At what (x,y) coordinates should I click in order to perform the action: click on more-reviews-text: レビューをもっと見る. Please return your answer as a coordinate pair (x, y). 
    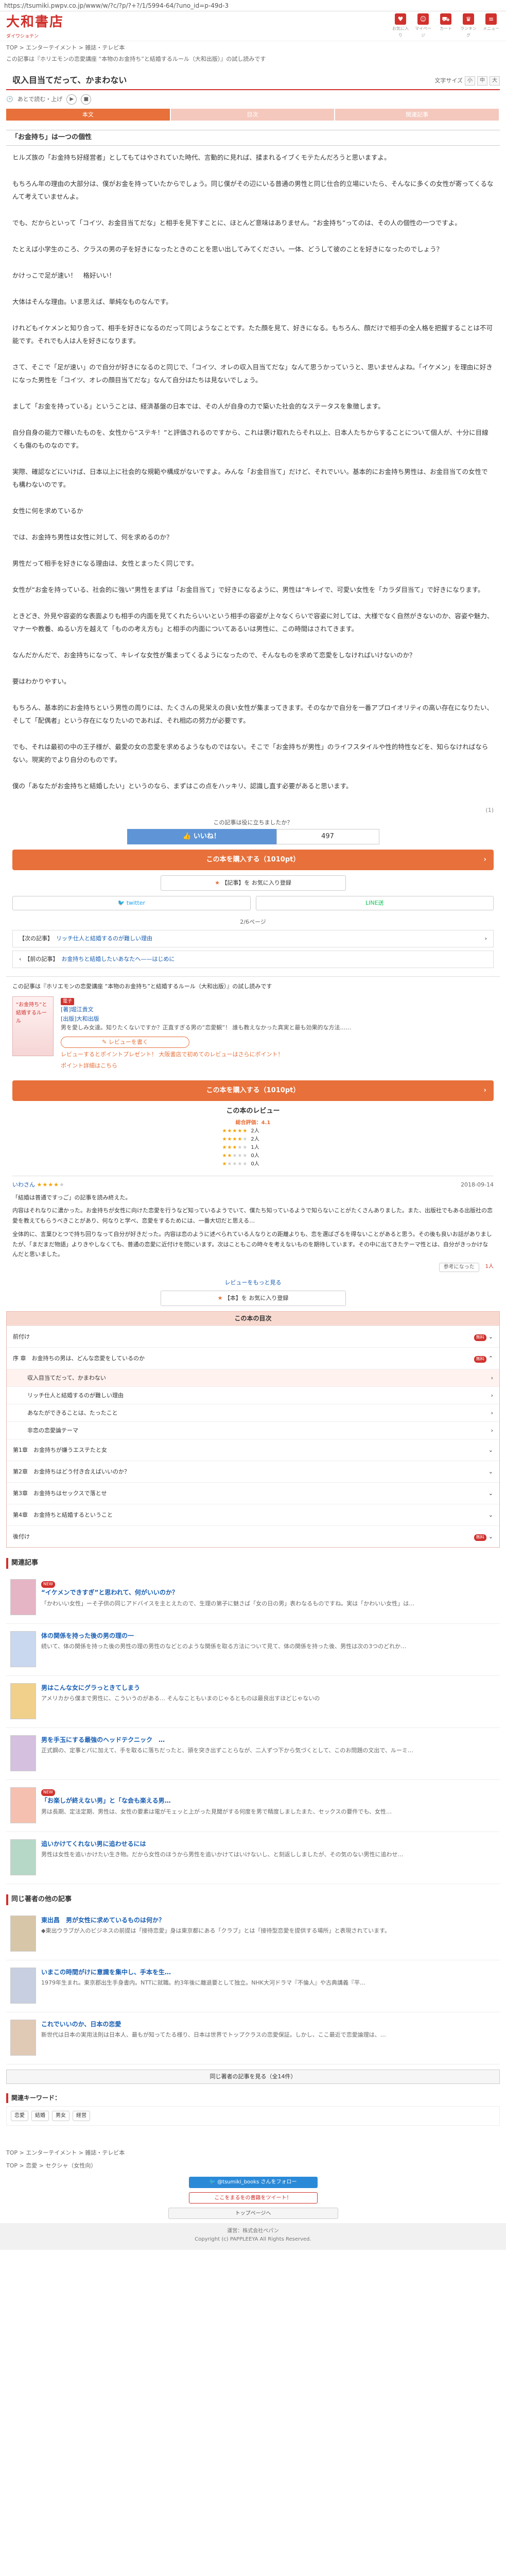
    Looking at the image, I should click on (254, 1282).